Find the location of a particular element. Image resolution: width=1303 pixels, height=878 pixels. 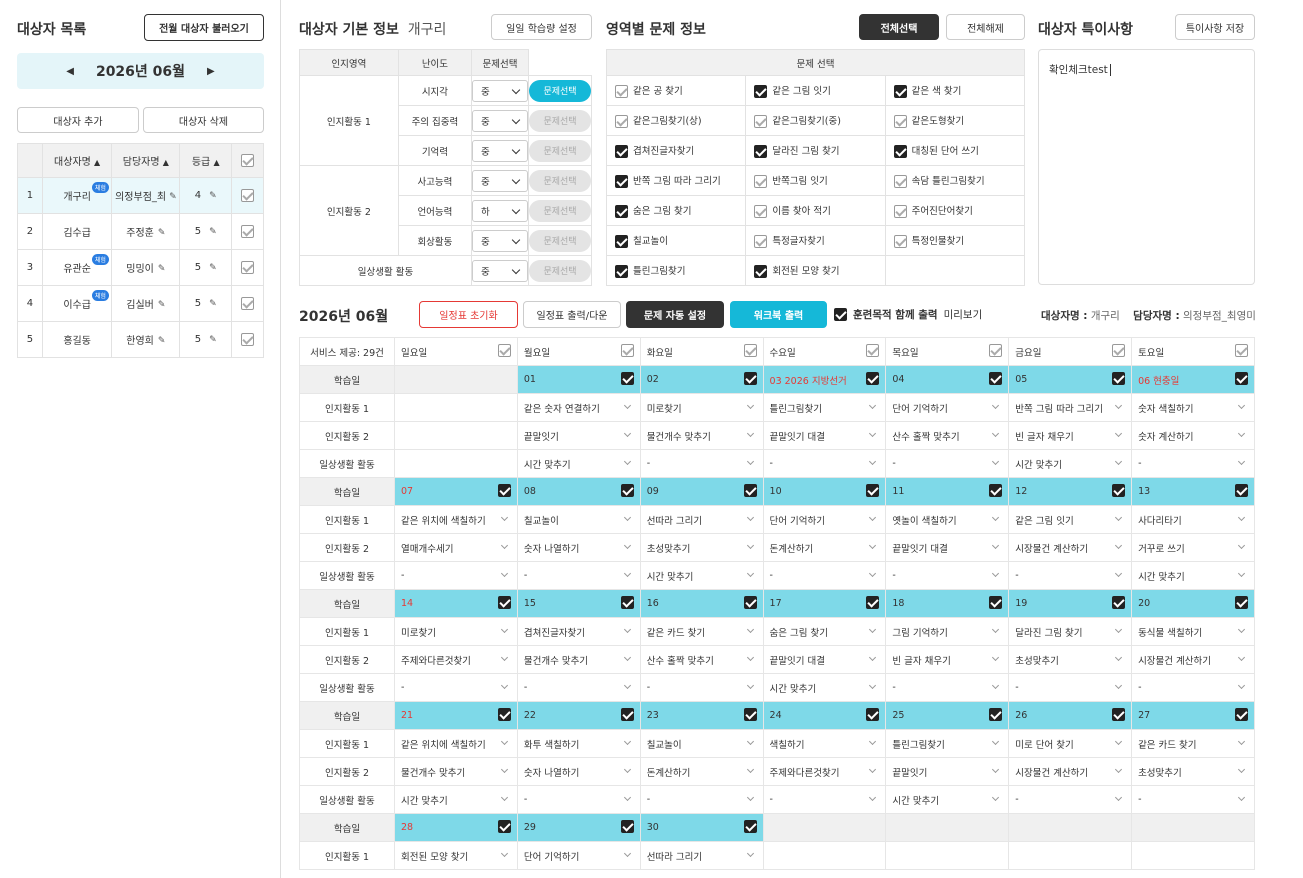

activity-select: 달라진 그림 찾기 is located at coordinates (1070, 631).